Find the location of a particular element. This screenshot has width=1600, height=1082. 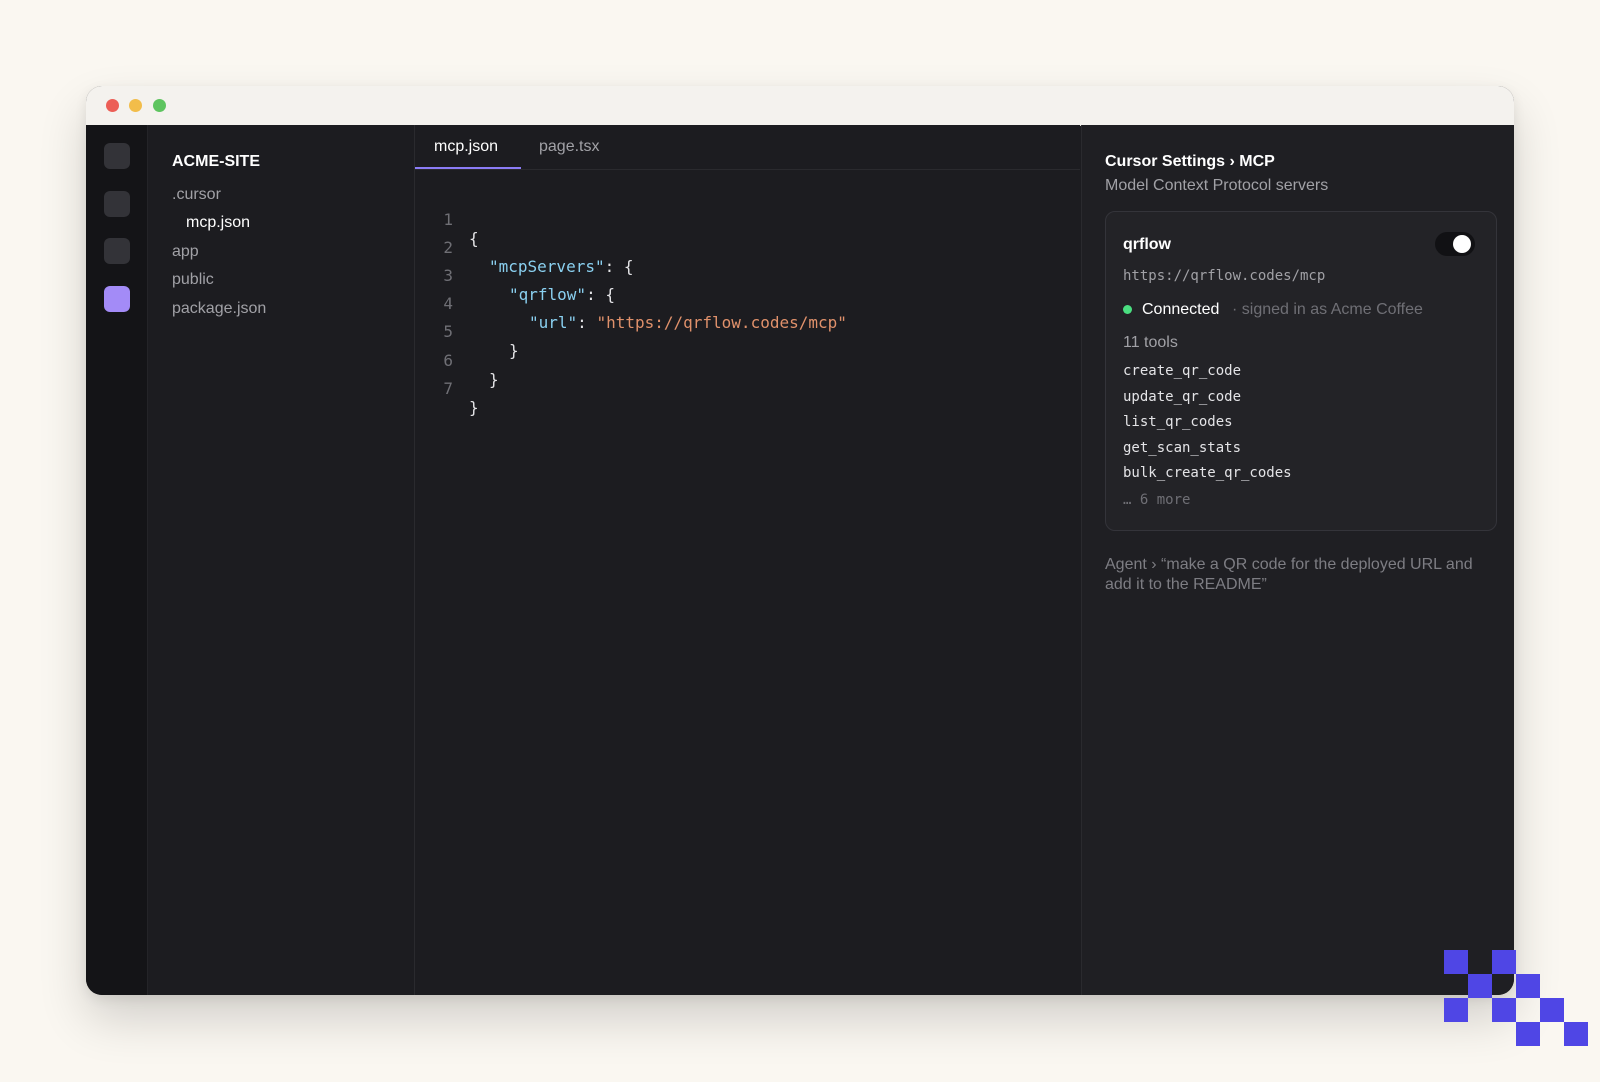

tab-page-tsx: page.tsx is located at coordinates (569, 147).